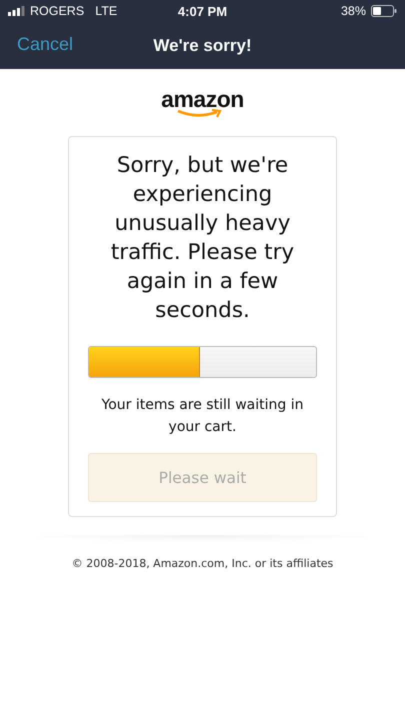 Image resolution: width=405 pixels, height=720 pixels. Describe the element at coordinates (203, 238) in the screenshot. I see `error-message: Sorry, but we're experiencing unusually heavy traffic. Please try again in a few seconds.` at that location.